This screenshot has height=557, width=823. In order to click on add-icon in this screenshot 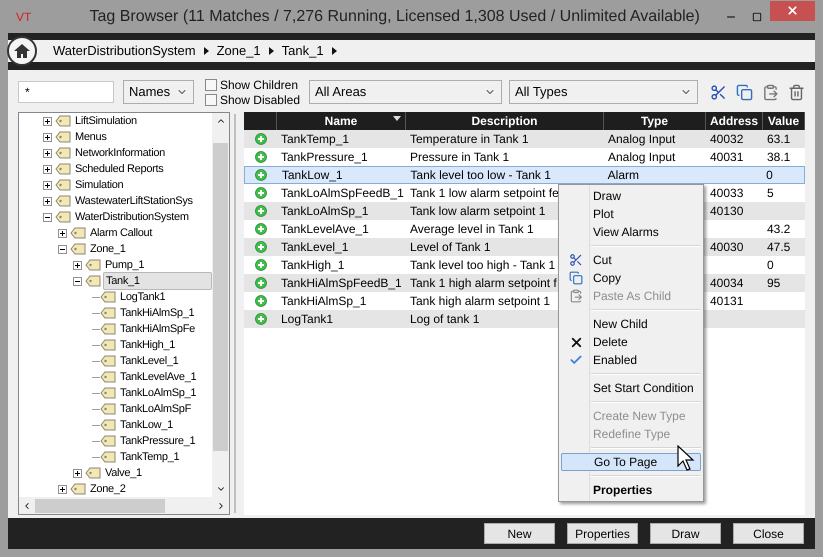, I will do `click(260, 139)`.